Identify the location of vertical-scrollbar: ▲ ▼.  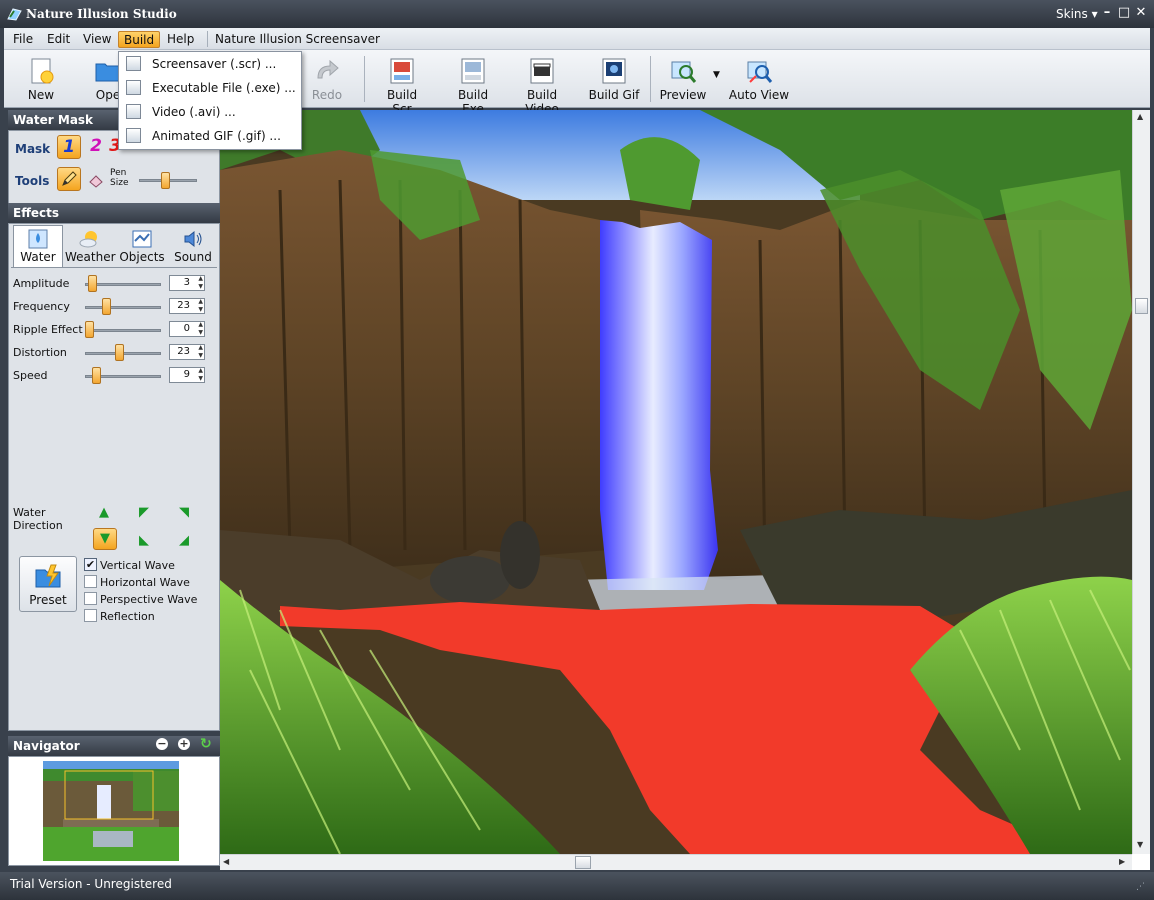
(1141, 482).